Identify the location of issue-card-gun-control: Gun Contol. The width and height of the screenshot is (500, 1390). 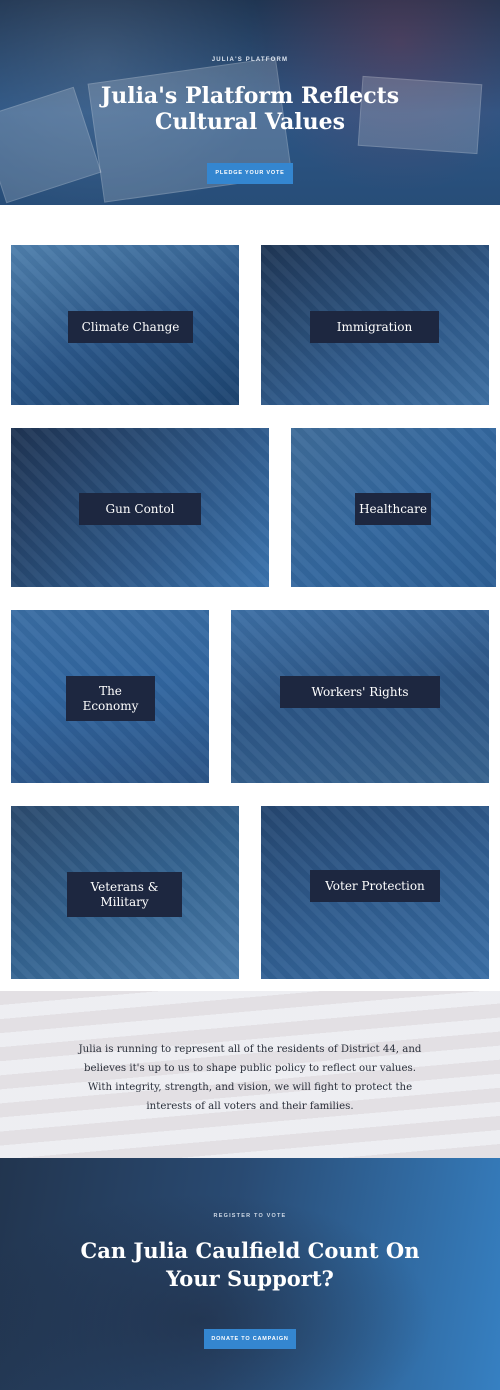
(140, 507).